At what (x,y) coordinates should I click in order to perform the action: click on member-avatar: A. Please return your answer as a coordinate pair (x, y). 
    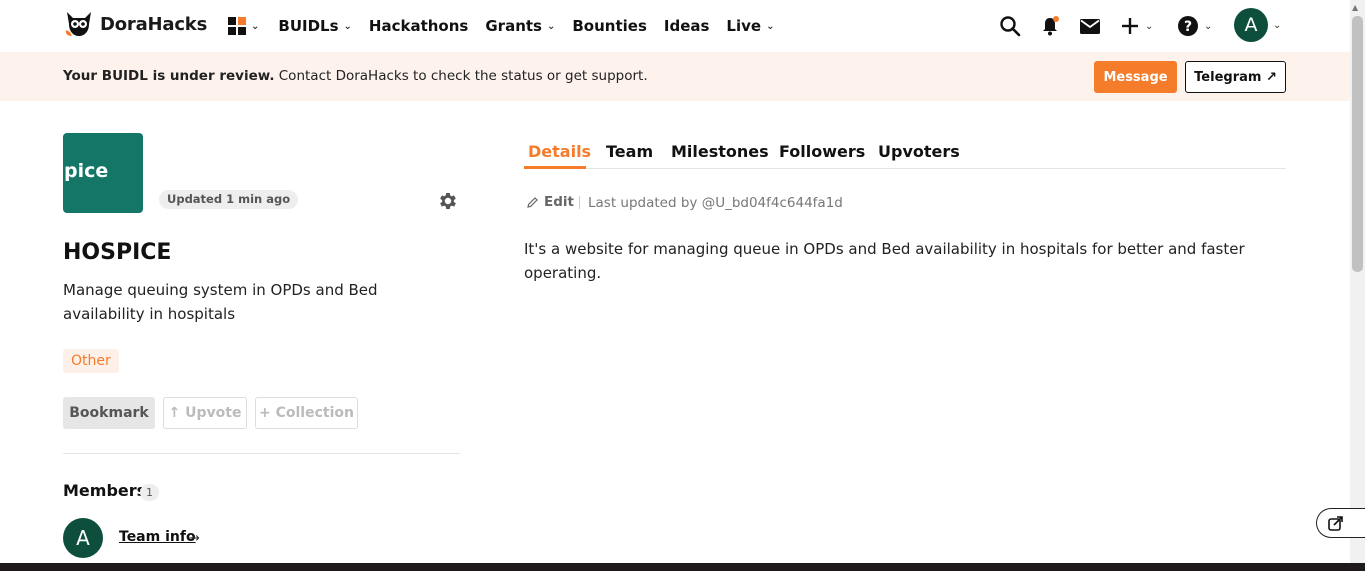
    Looking at the image, I should click on (83, 538).